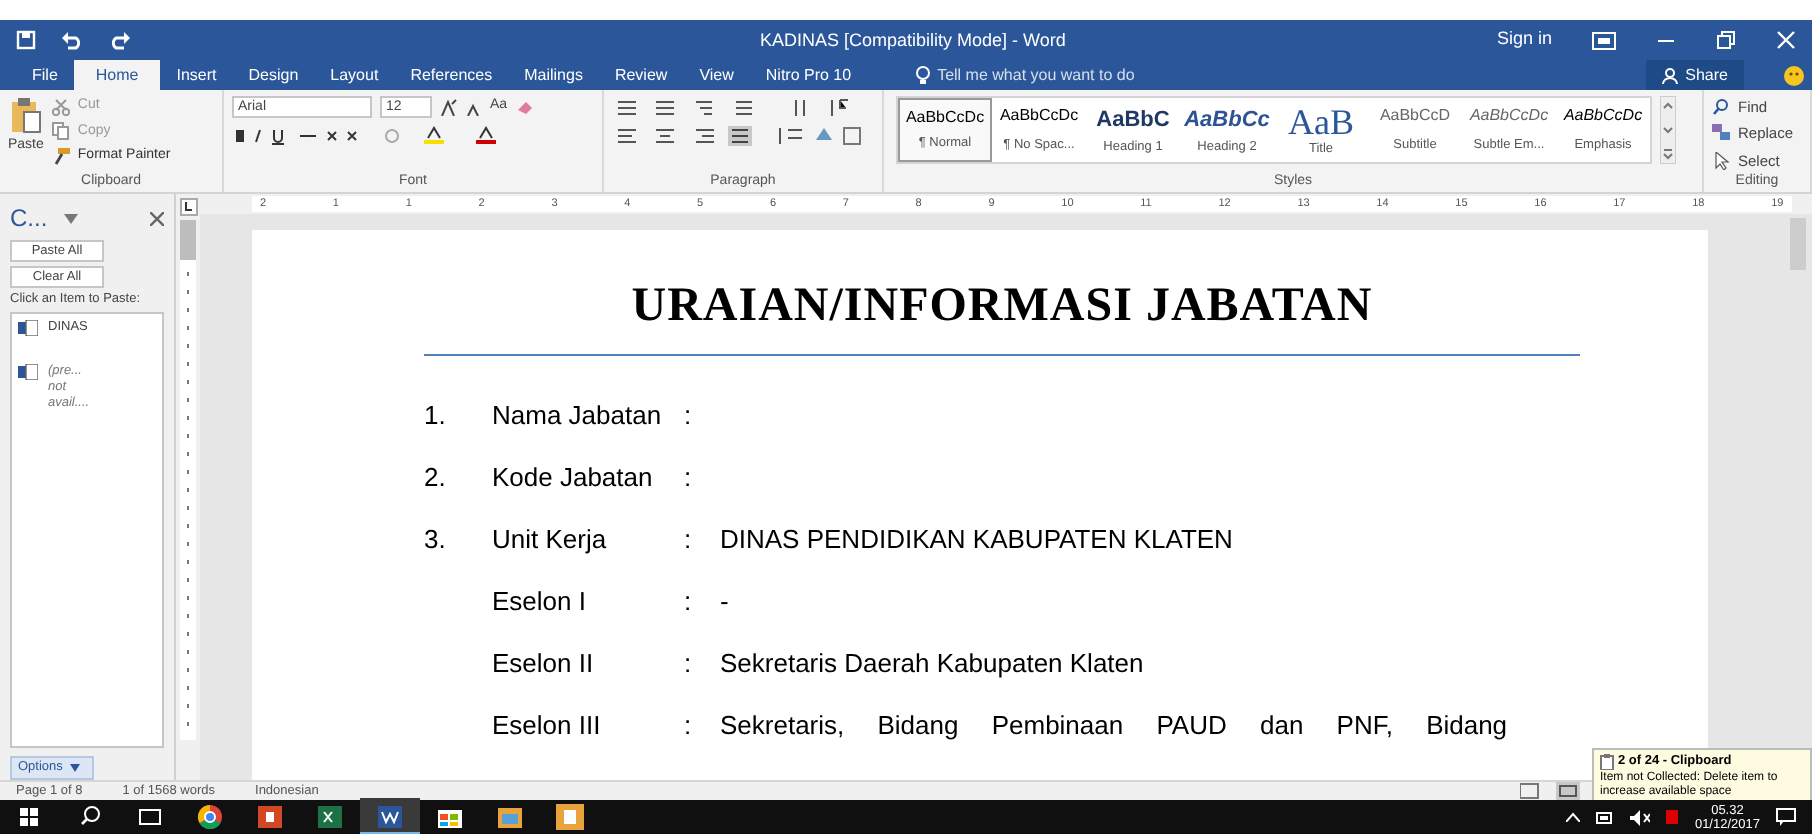  Describe the element at coordinates (1573, 817) in the screenshot. I see `chevron-up-icon` at that location.